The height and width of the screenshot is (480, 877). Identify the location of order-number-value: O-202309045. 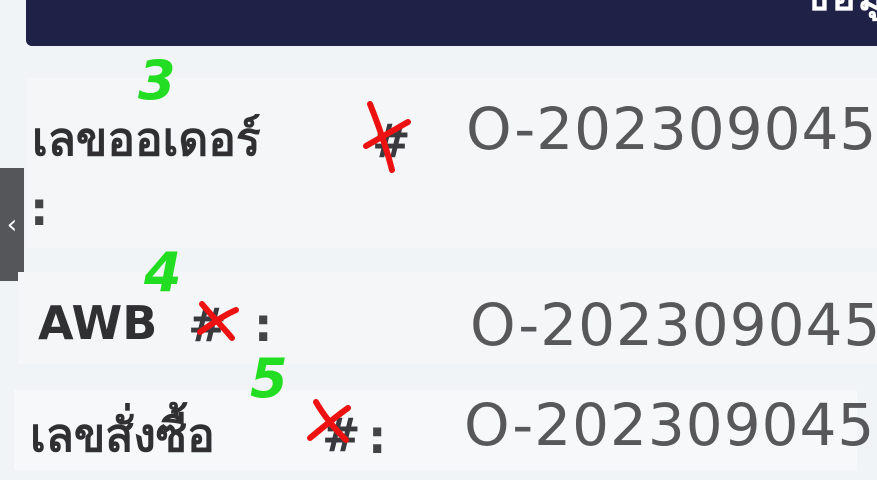
(671, 129).